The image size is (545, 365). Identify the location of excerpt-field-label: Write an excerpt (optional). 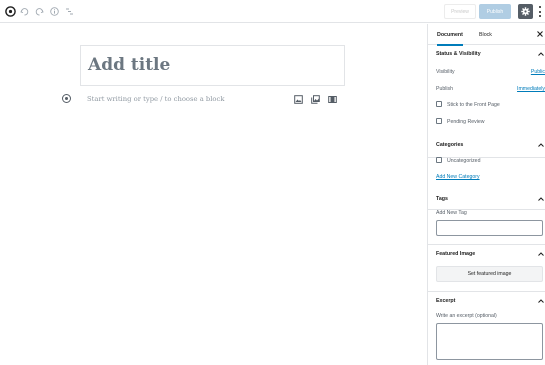
(466, 316).